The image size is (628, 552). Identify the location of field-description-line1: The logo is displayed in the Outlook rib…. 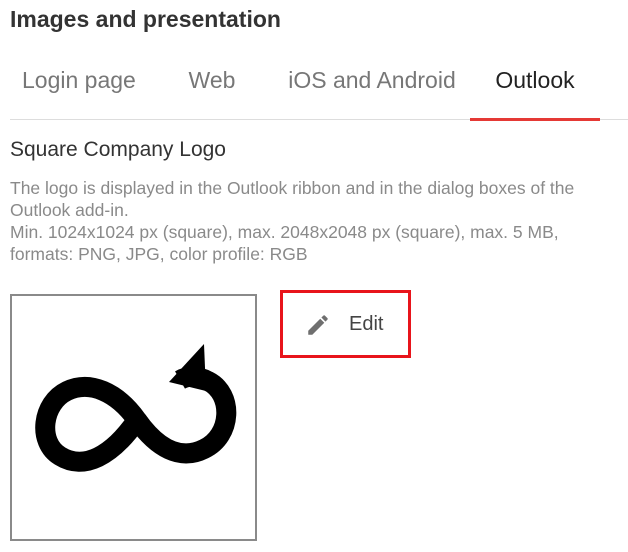
(292, 199).